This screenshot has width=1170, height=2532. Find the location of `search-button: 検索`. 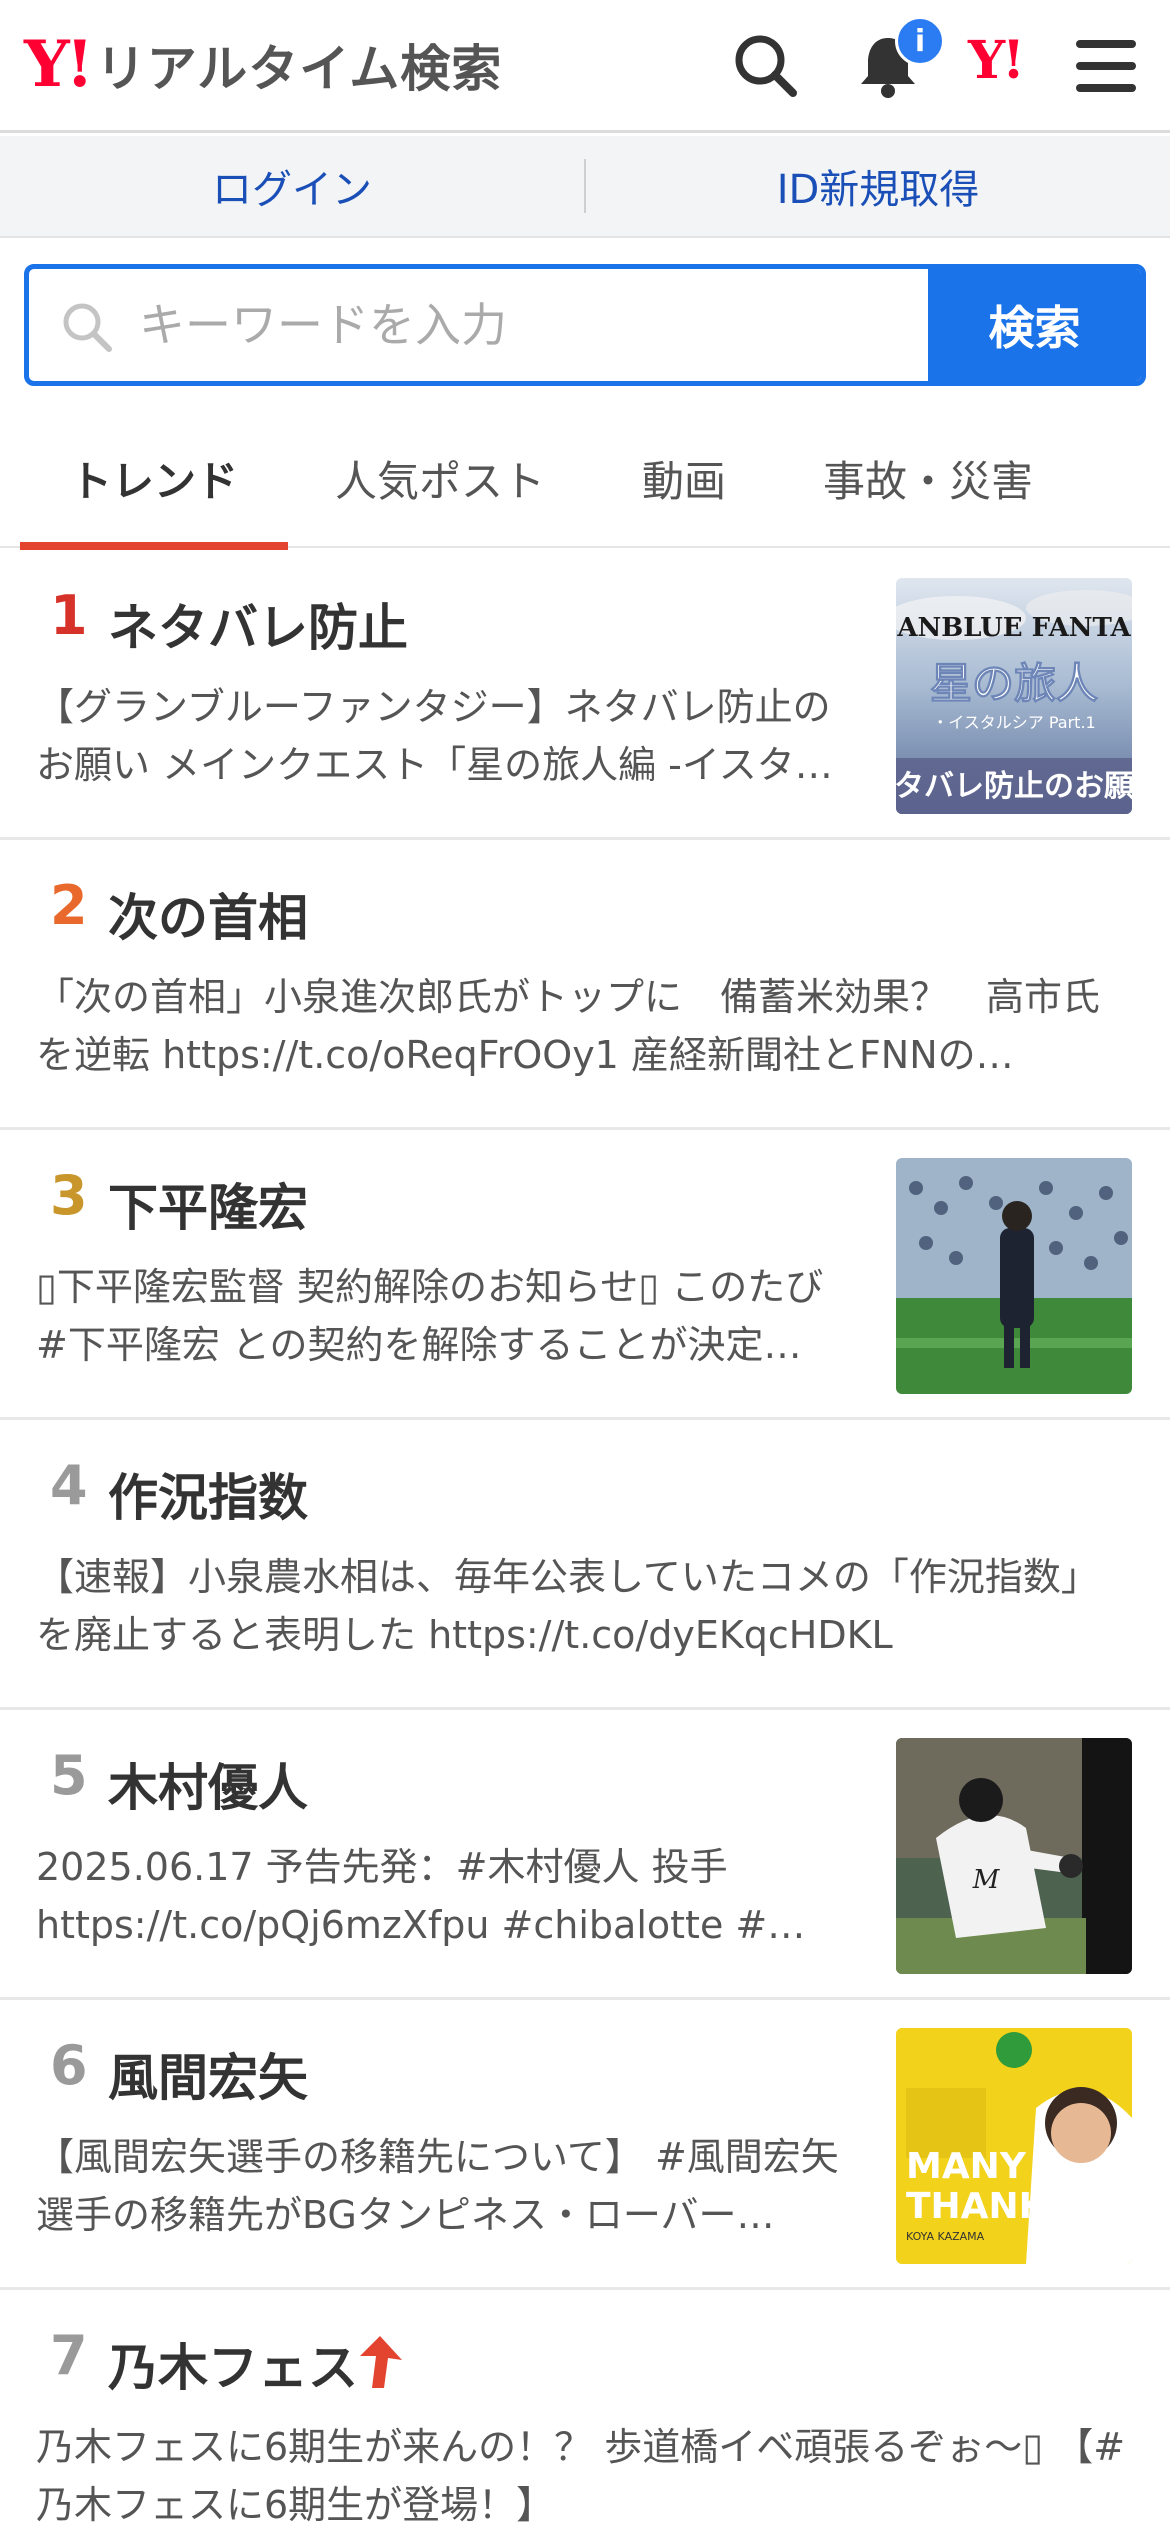

search-button: 検索 is located at coordinates (1034, 325).